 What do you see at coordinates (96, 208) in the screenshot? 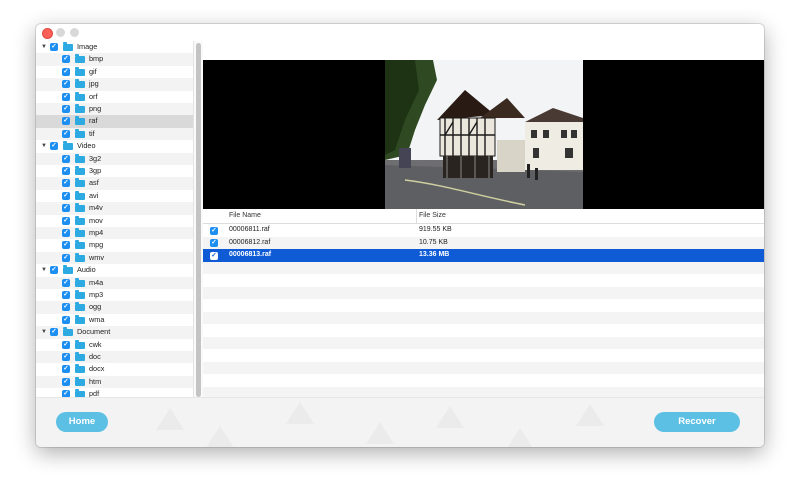
I see `tree-item-label: m4v` at bounding box center [96, 208].